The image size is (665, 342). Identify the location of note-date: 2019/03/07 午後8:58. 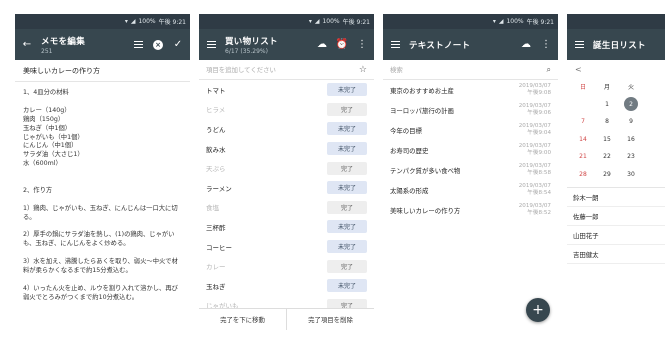
(535, 170).